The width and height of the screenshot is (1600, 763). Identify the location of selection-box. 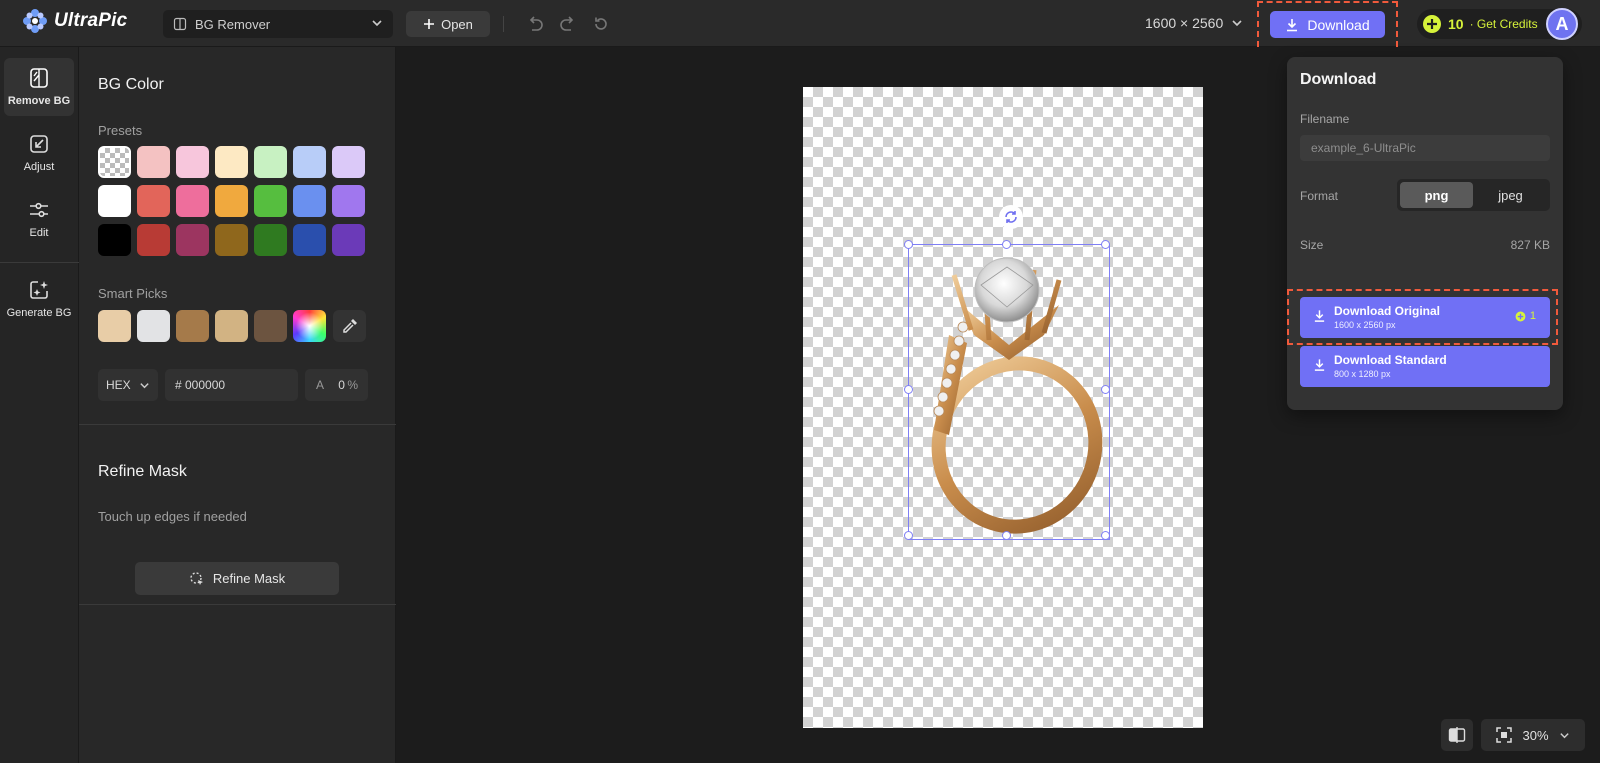
(1009, 392).